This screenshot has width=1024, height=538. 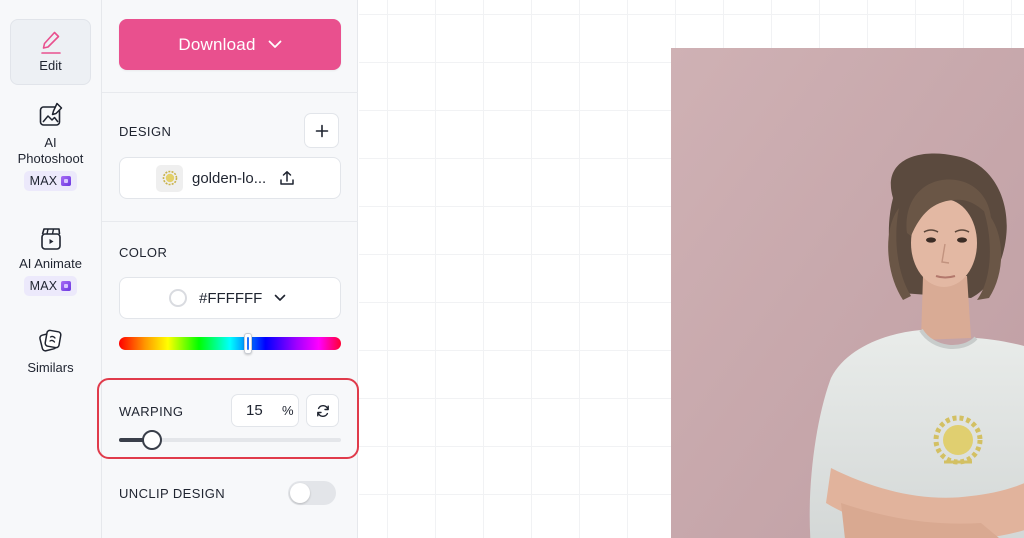 I want to click on plus-icon, so click(x=321, y=130).